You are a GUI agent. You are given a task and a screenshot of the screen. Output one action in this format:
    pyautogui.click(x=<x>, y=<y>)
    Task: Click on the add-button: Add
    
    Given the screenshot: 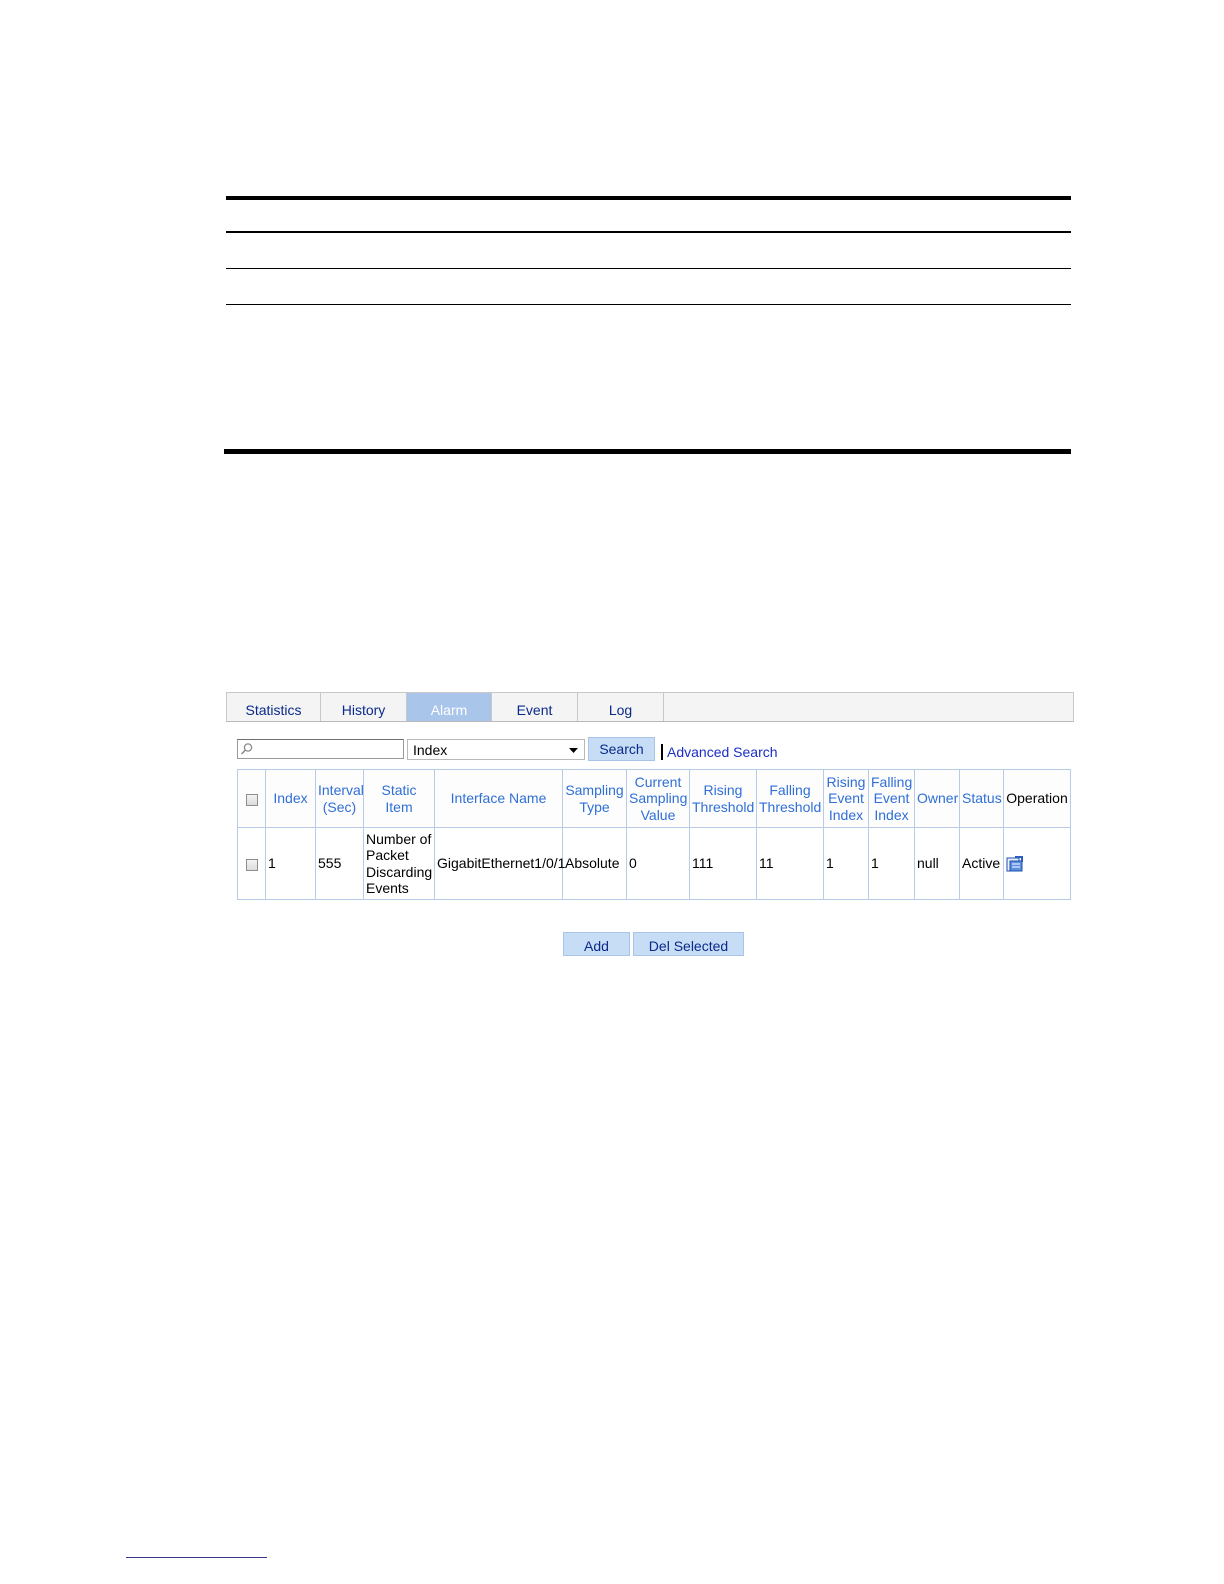 What is the action you would take?
    pyautogui.click(x=596, y=944)
    